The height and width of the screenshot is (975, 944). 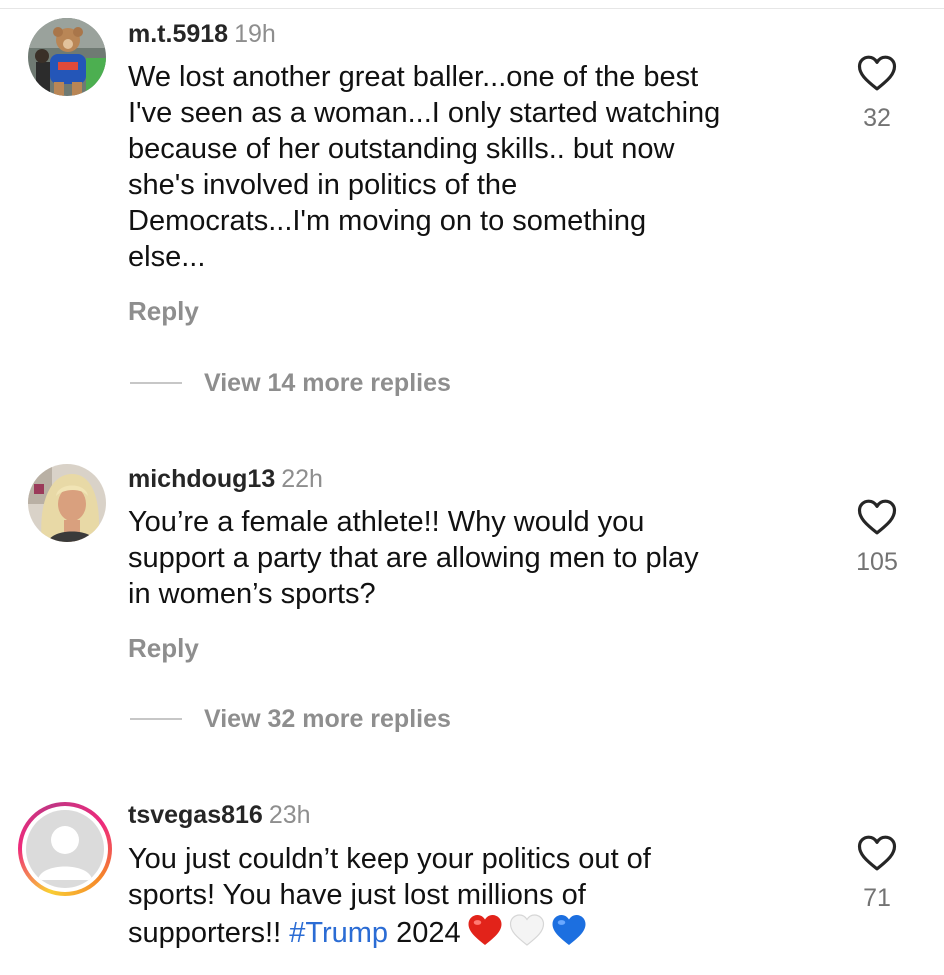 I want to click on comment-header: tsvegas816 23h, so click(x=219, y=815).